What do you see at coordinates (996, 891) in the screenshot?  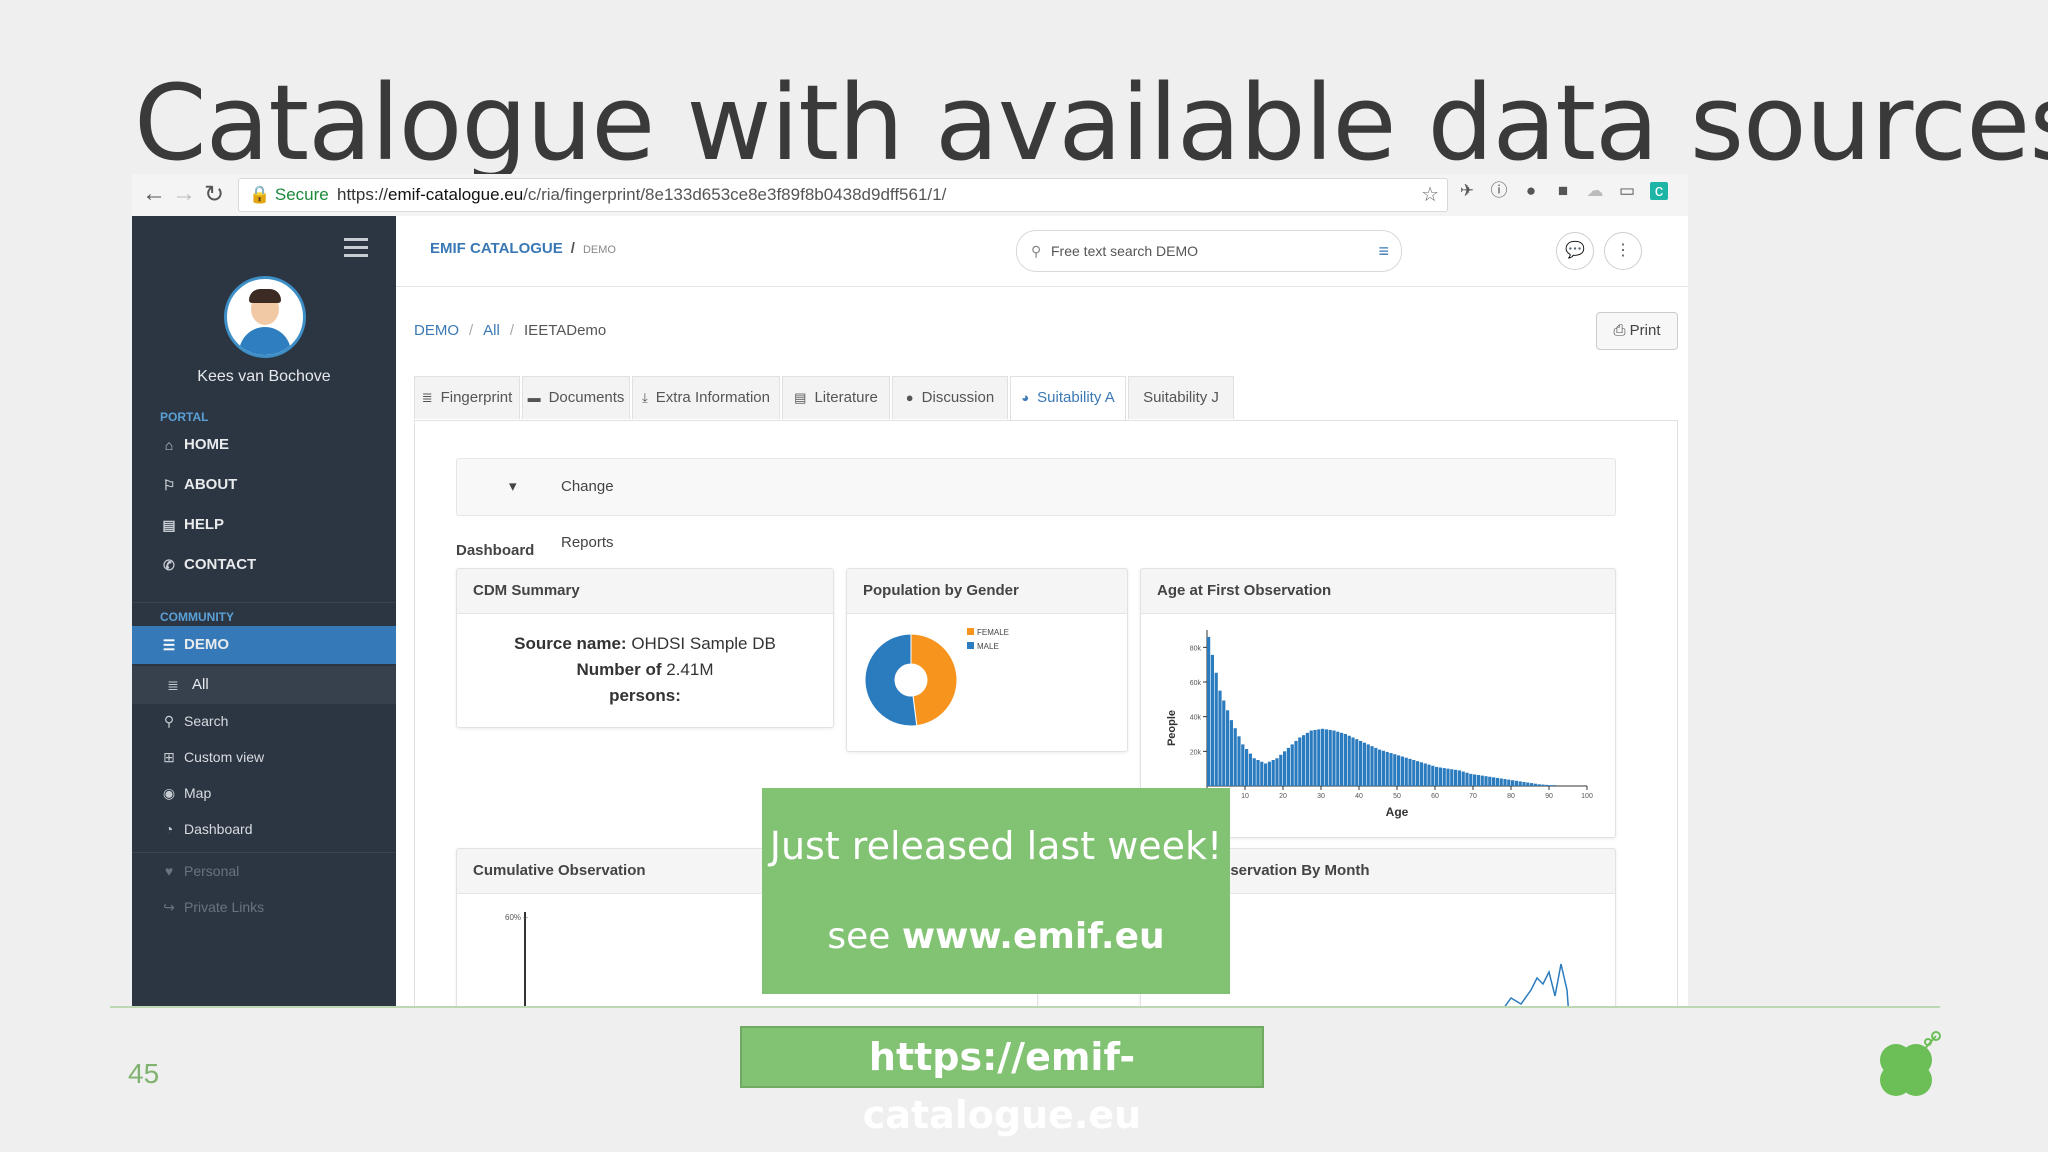 I see `release-callout: Just released last week! see www.emif.eu` at bounding box center [996, 891].